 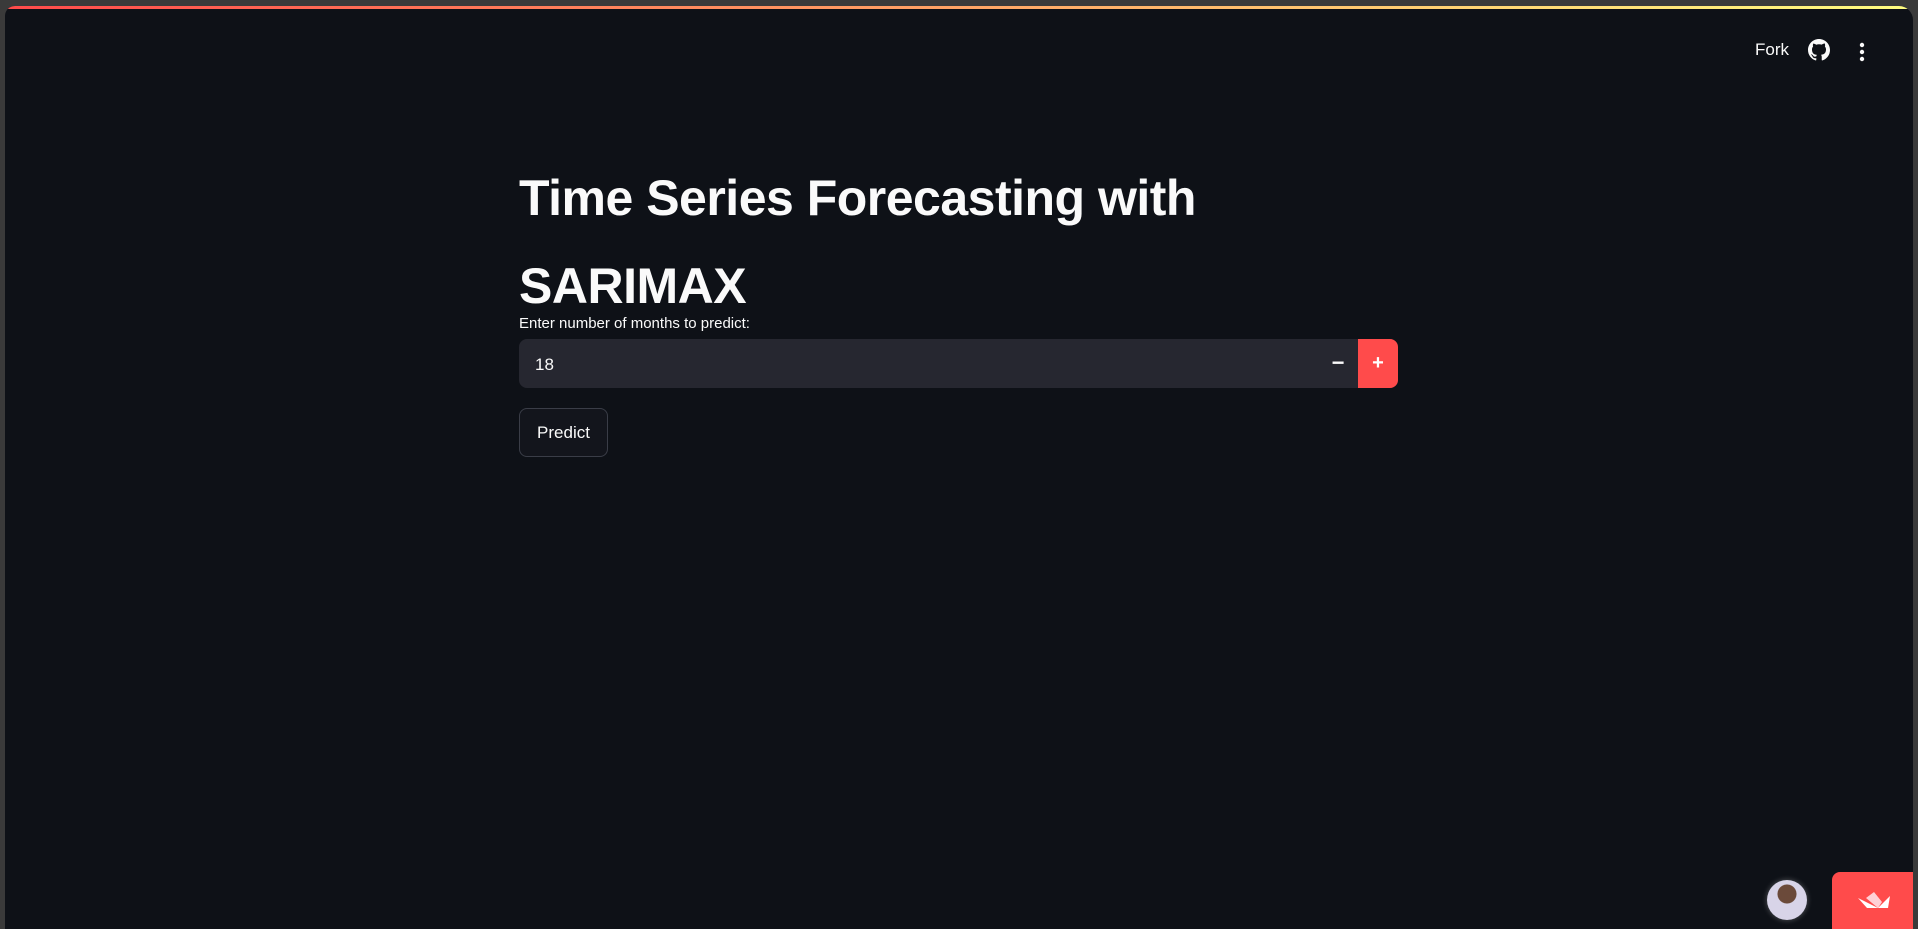 I want to click on github-icon, so click(x=1819, y=52).